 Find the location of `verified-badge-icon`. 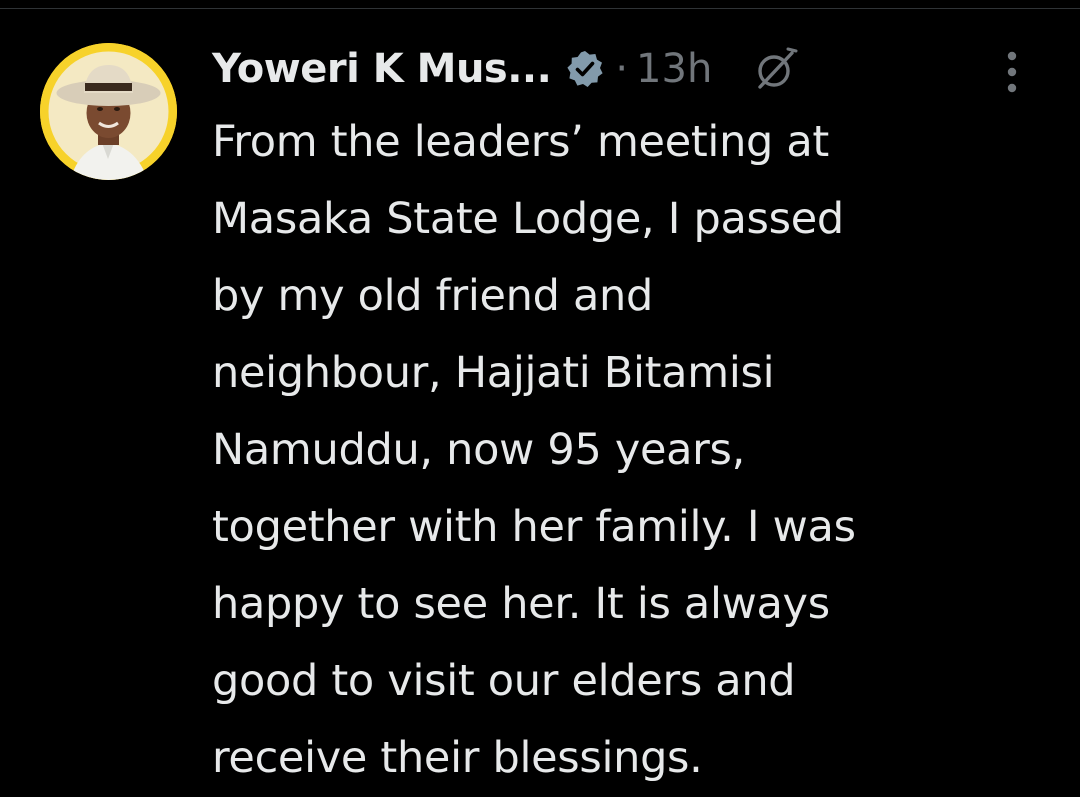

verified-badge-icon is located at coordinates (585, 69).